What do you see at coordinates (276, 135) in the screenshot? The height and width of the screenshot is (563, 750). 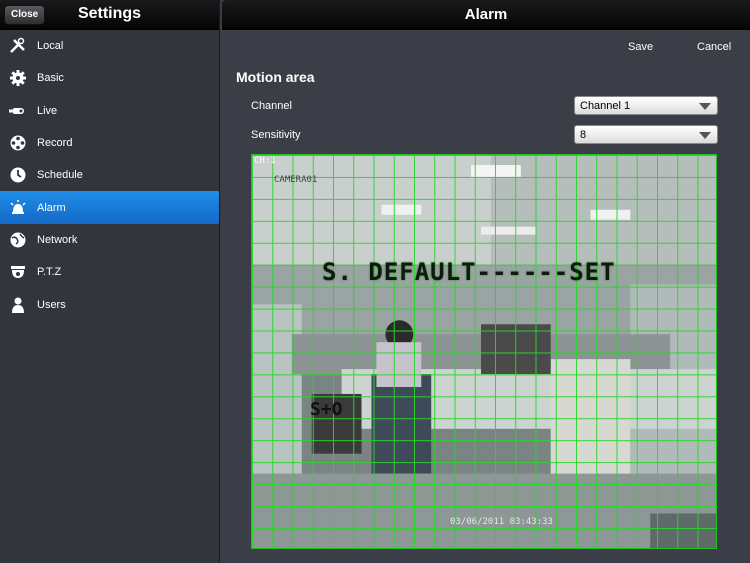 I see `sensitivity-label: Sensitivity` at bounding box center [276, 135].